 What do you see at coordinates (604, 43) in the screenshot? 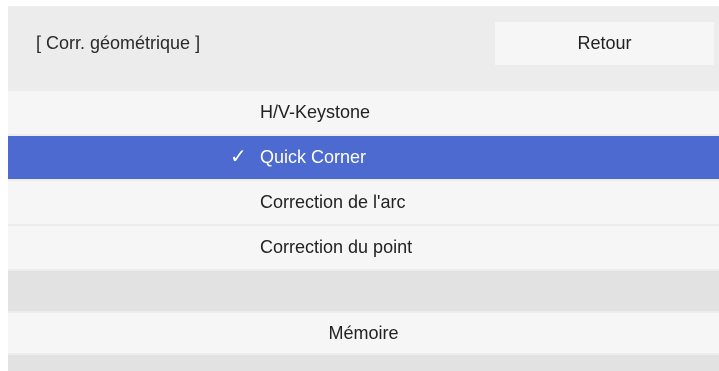
I see `back-button: Retour` at bounding box center [604, 43].